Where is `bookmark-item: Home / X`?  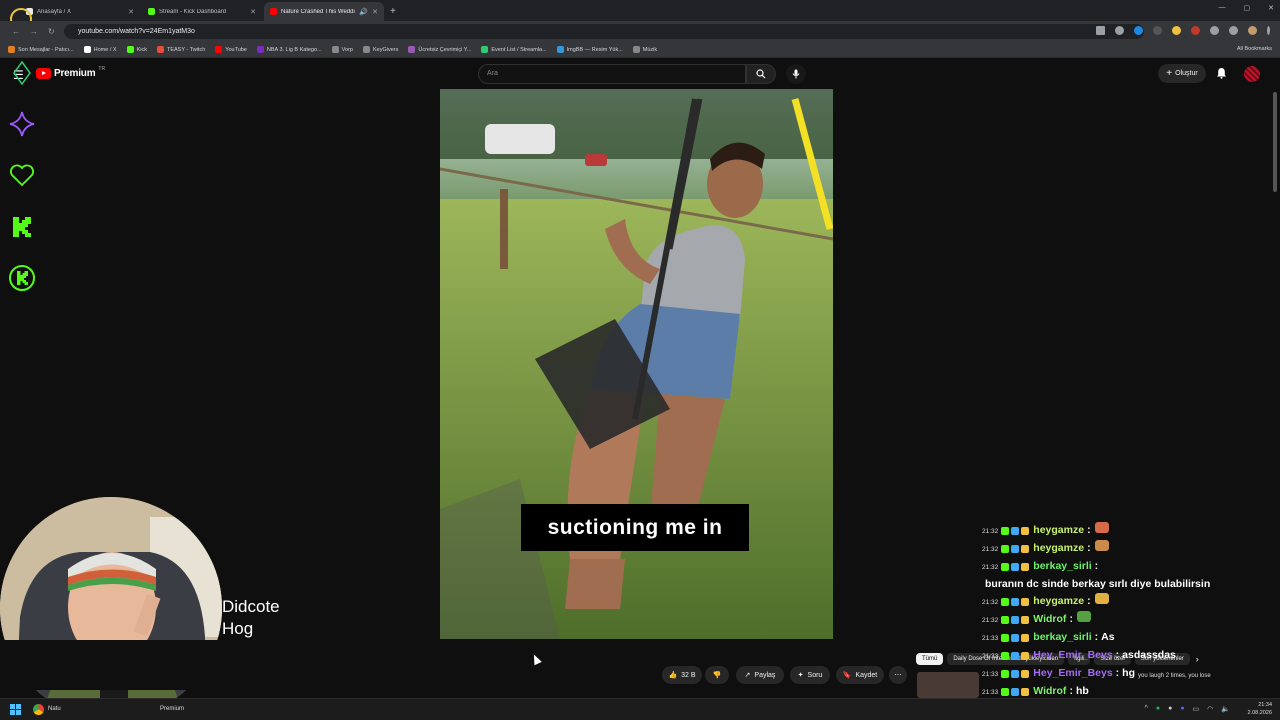
bookmark-item: Home / X is located at coordinates (100, 49).